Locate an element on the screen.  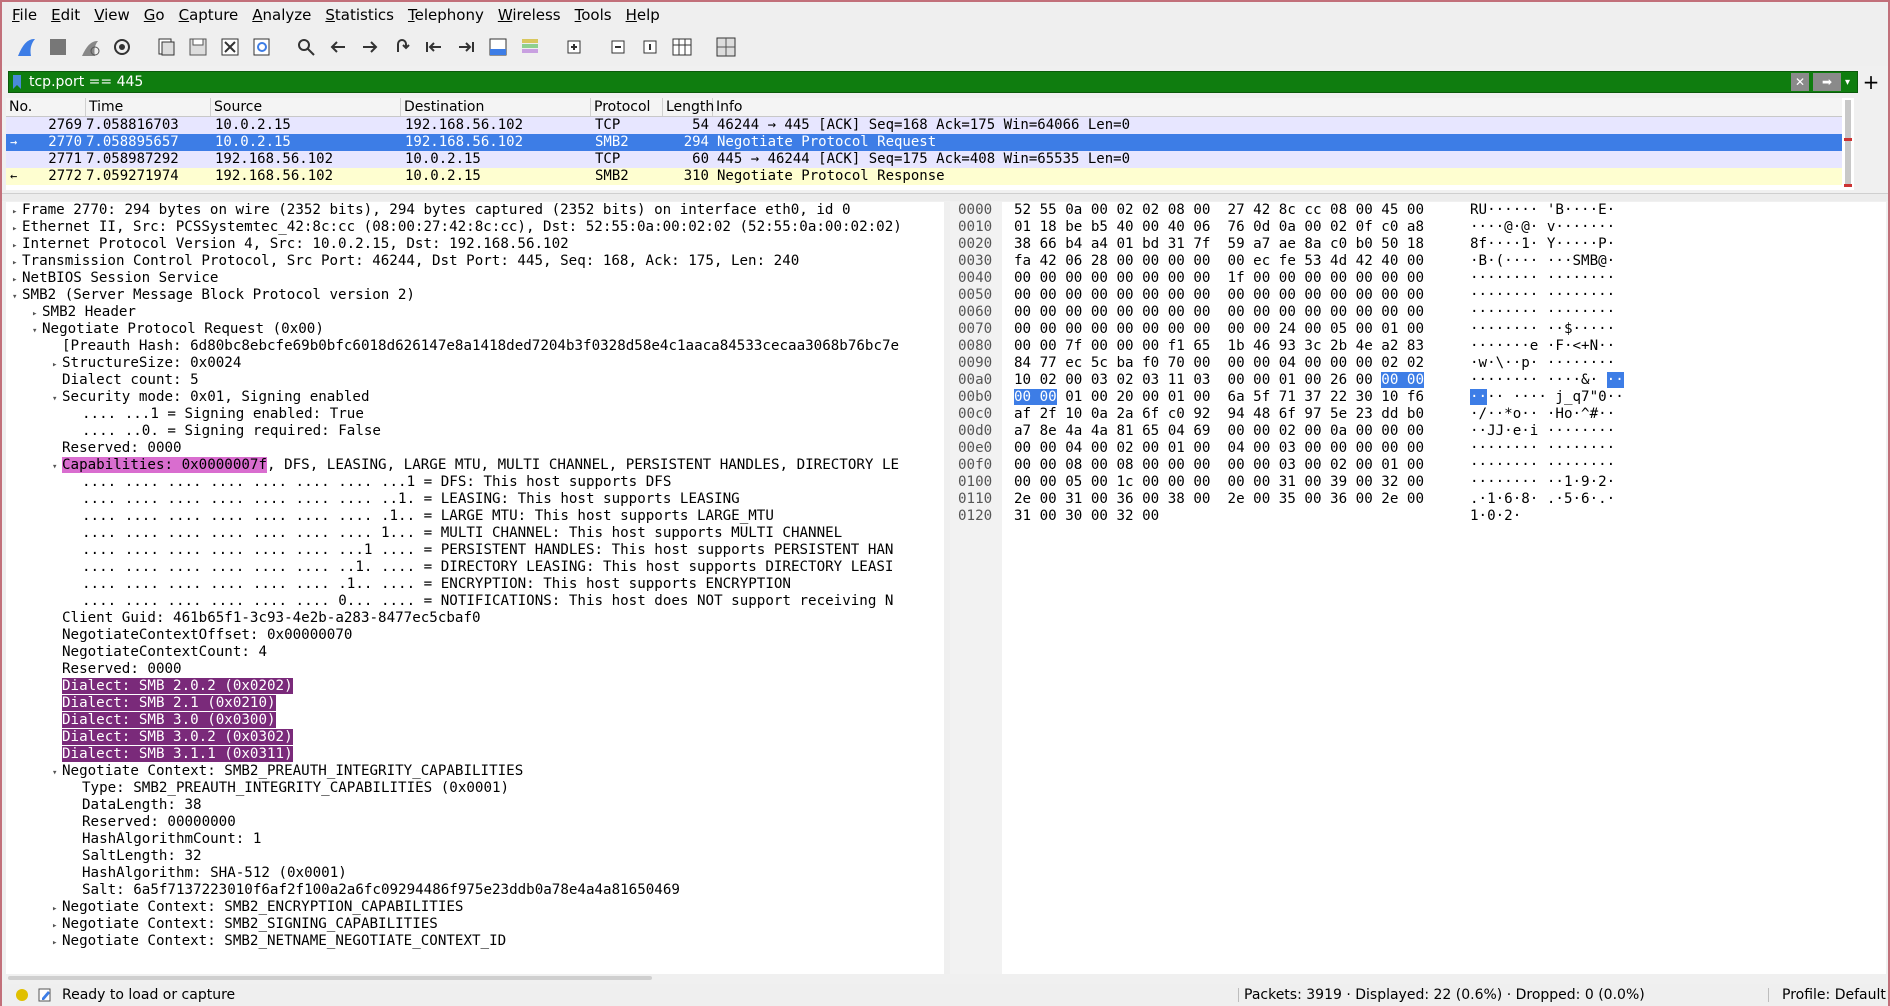
stop-square-icon is located at coordinates (58, 47).